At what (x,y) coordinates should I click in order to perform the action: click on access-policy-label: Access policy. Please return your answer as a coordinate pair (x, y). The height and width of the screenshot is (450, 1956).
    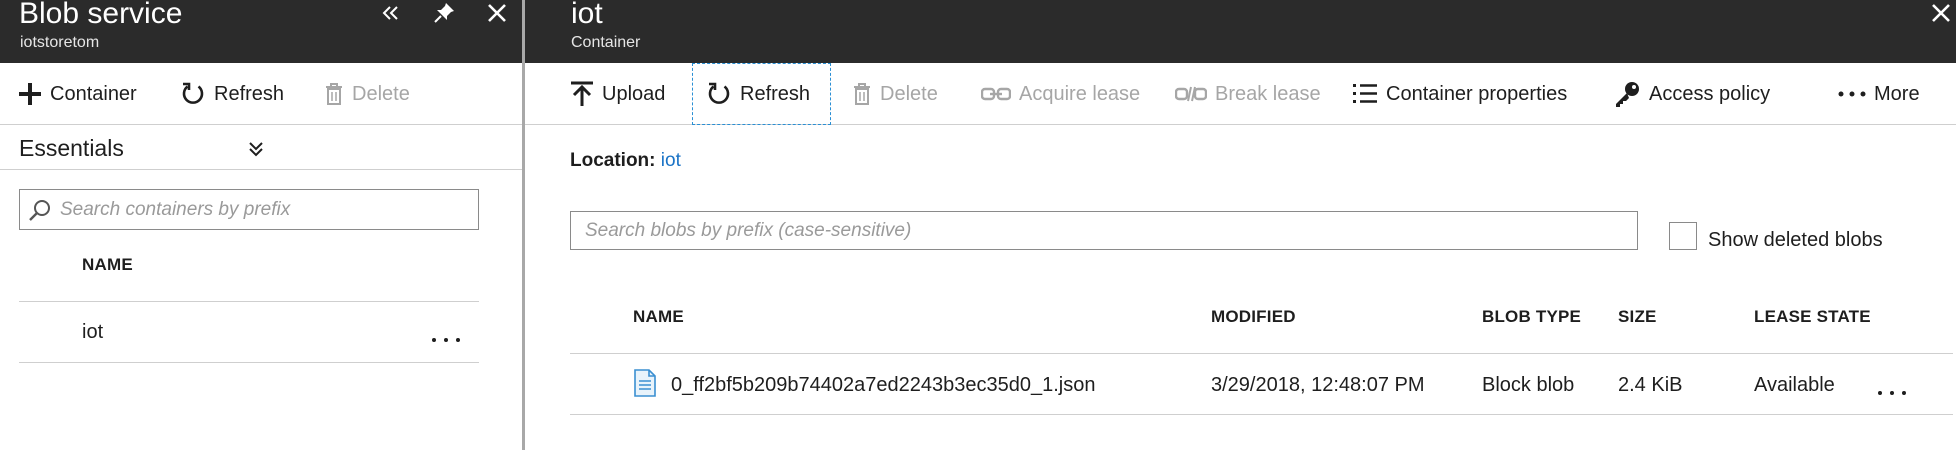
    Looking at the image, I should click on (1710, 93).